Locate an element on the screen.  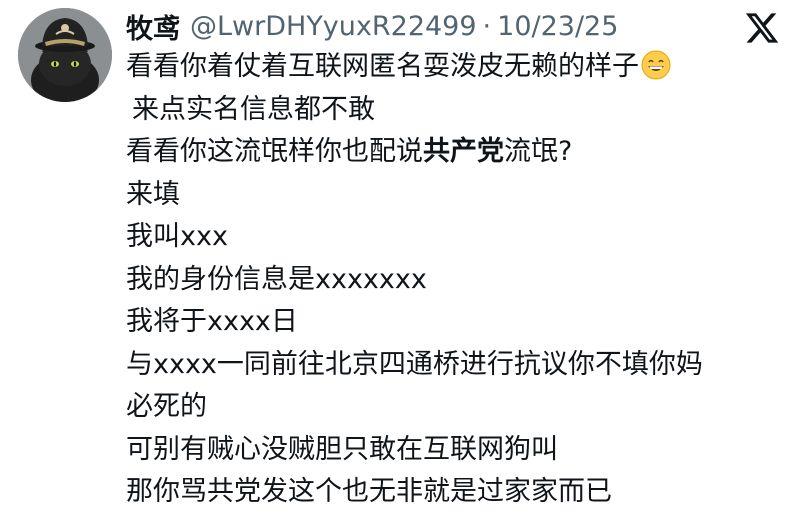
avatar is located at coordinates (65, 55).